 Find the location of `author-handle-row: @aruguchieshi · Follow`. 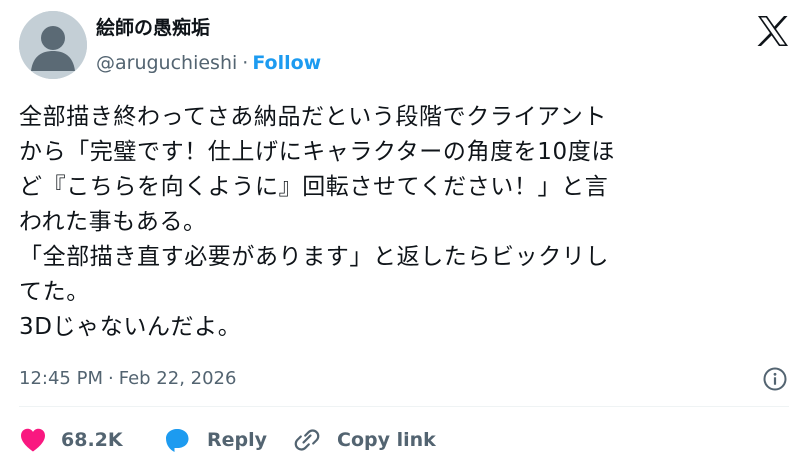

author-handle-row: @aruguchieshi · Follow is located at coordinates (208, 63).